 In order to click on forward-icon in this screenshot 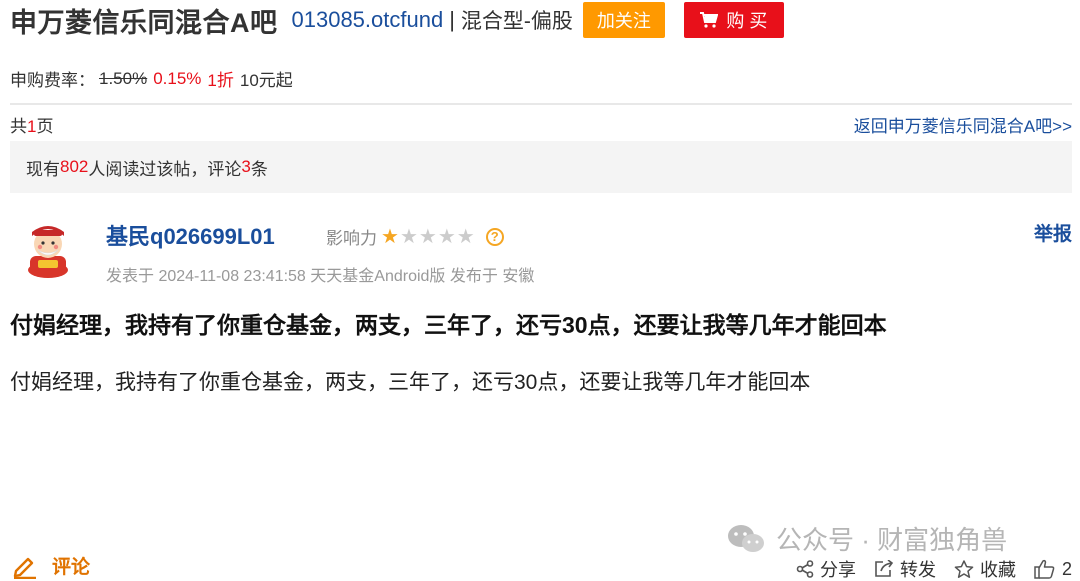, I will do `click(884, 568)`.